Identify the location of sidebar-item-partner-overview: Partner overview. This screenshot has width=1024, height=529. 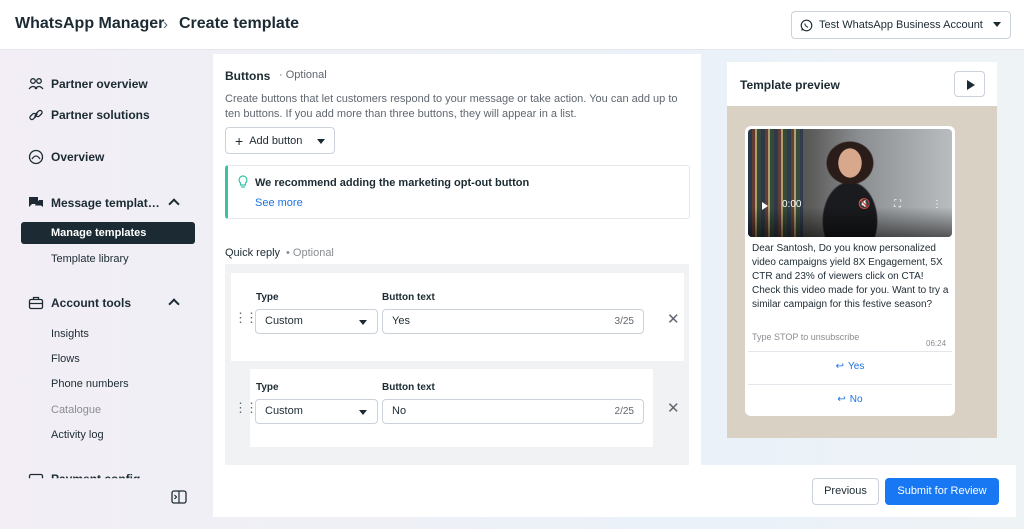
(88, 84).